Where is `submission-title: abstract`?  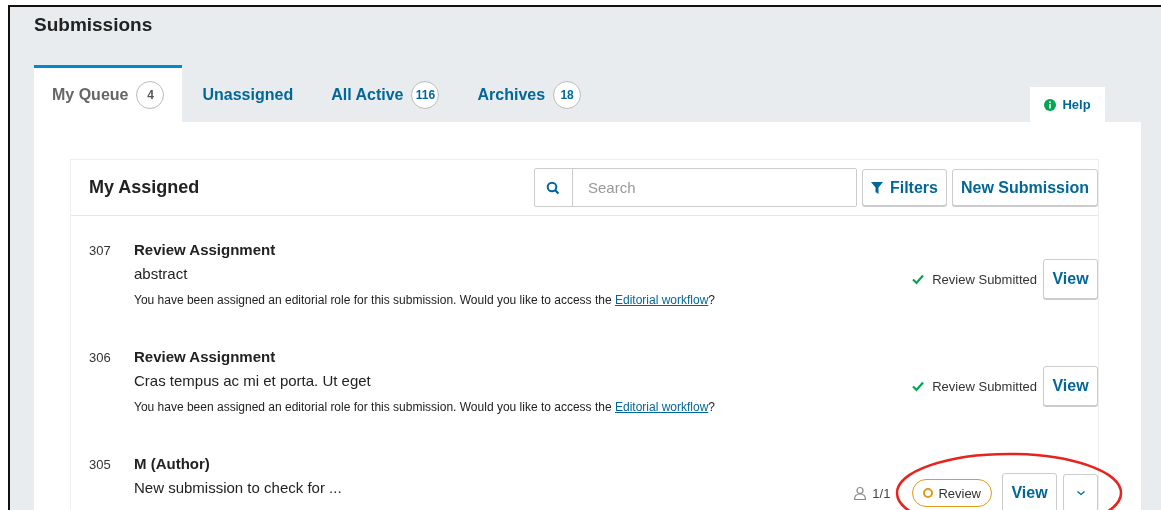
submission-title: abstract is located at coordinates (161, 274).